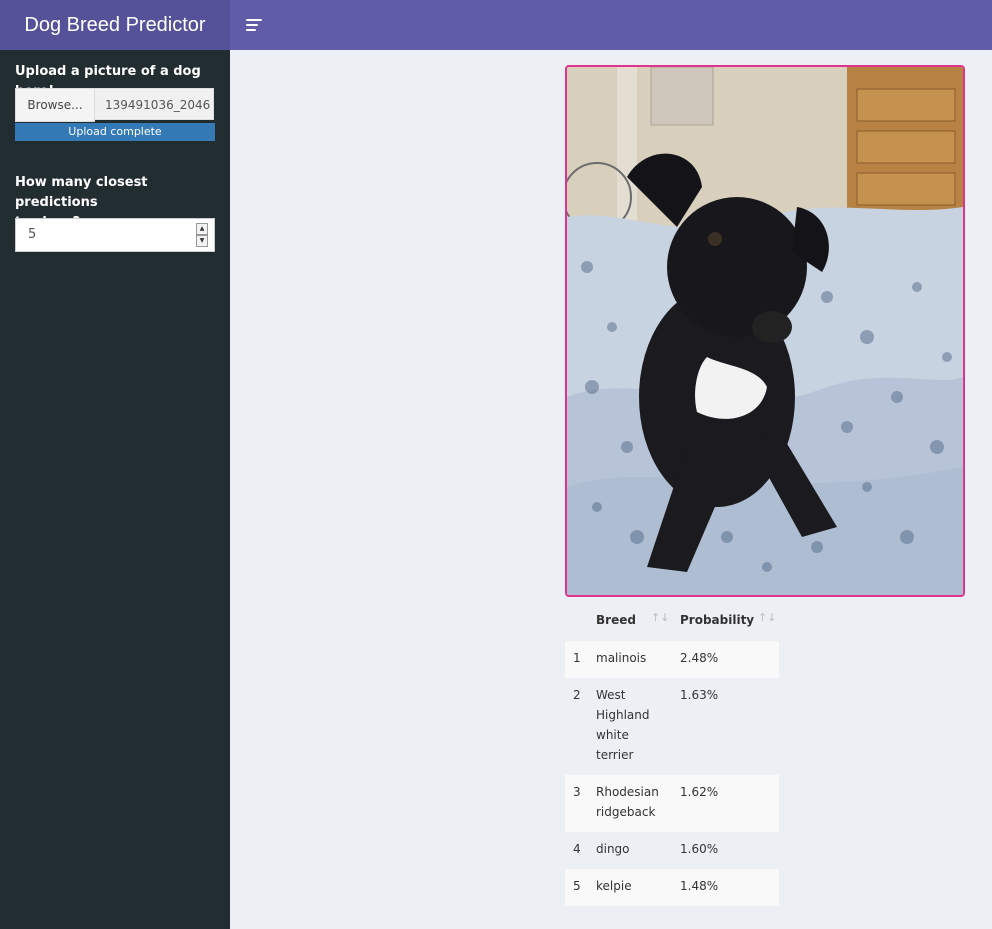 This screenshot has height=929, width=992. Describe the element at coordinates (672, 659) in the screenshot. I see `table-row: 1 malinois 2.48%` at that location.